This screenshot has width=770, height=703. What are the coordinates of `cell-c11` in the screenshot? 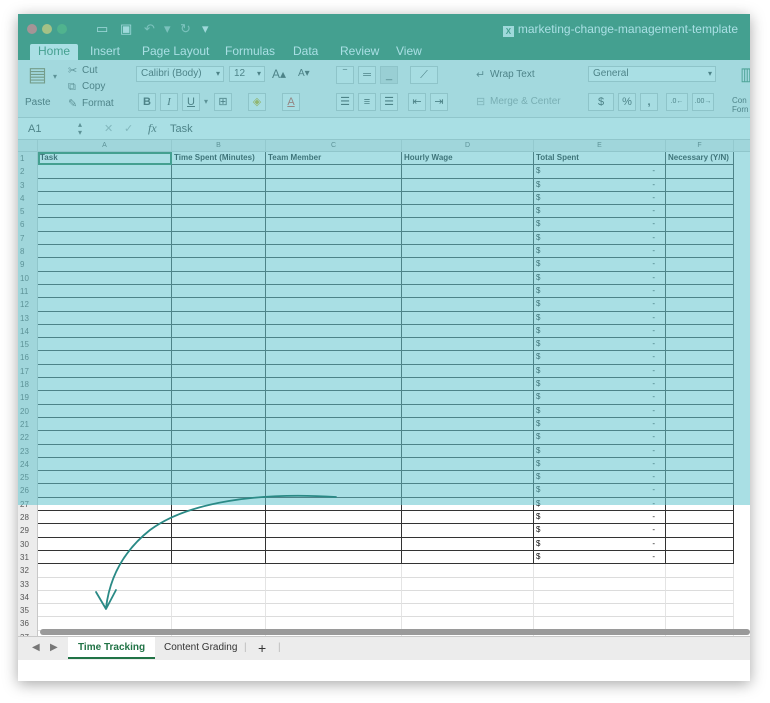 It's located at (334, 291).